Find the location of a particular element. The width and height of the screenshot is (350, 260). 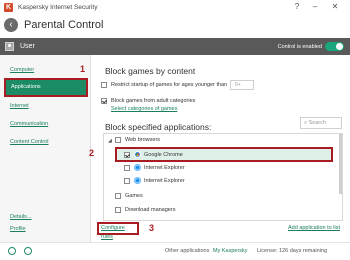

tree-item-google-chrome: Google Chrome is located at coordinates (153, 154).